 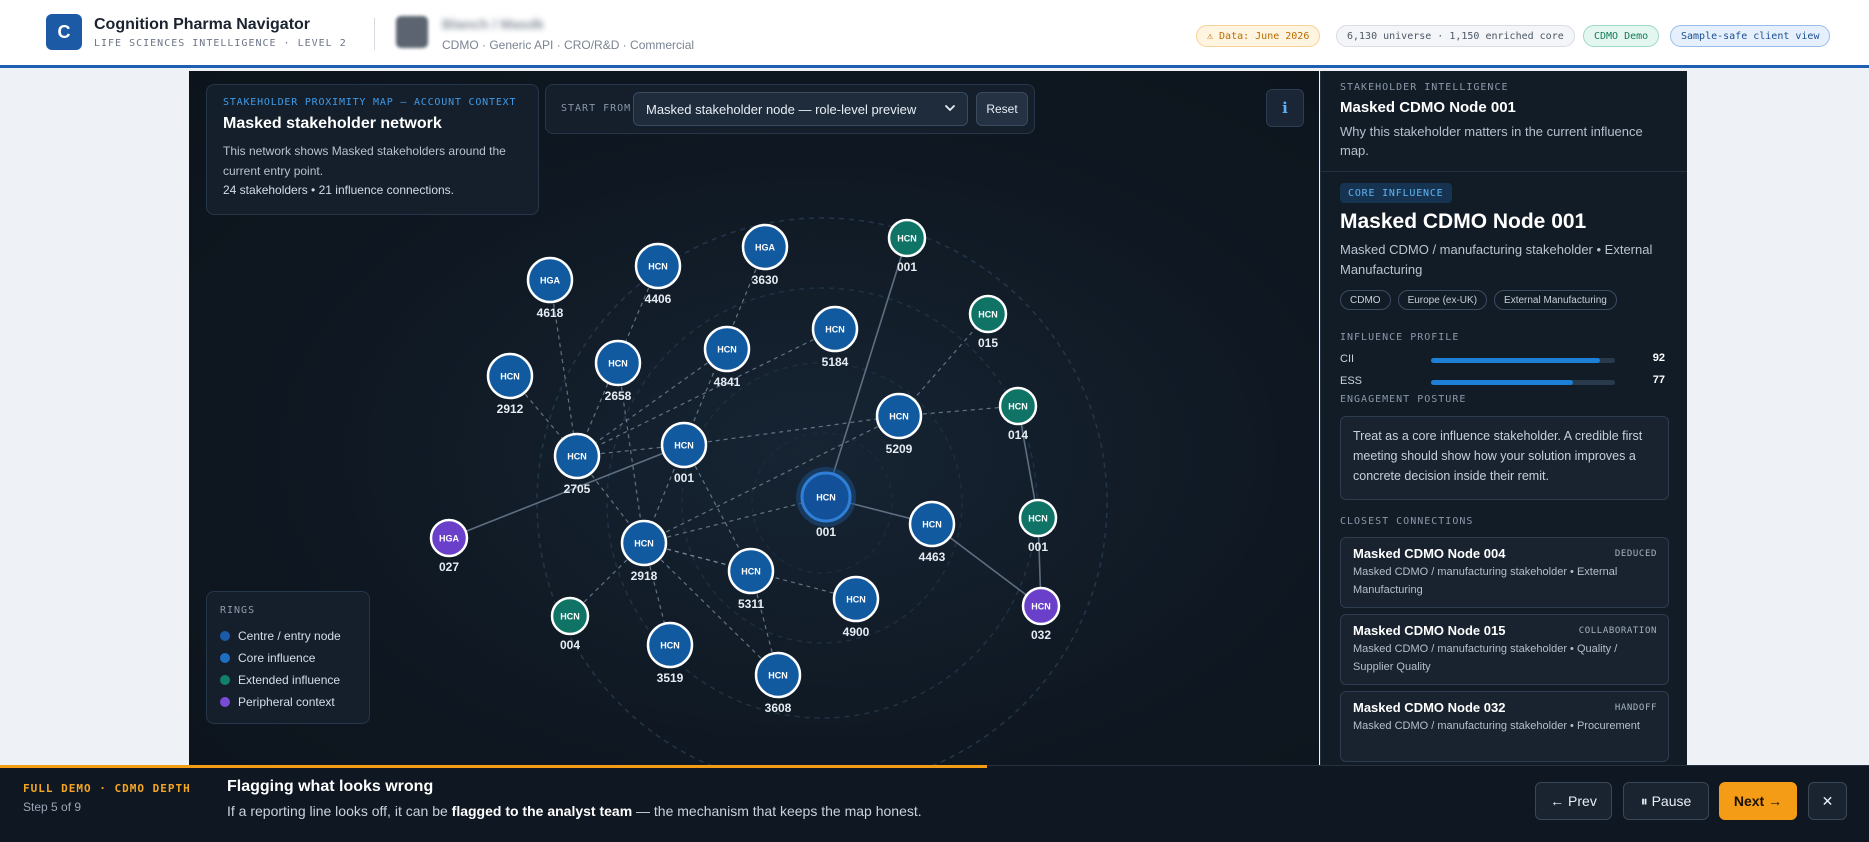 What do you see at coordinates (1758, 801) in the screenshot?
I see `next-button: Next →` at bounding box center [1758, 801].